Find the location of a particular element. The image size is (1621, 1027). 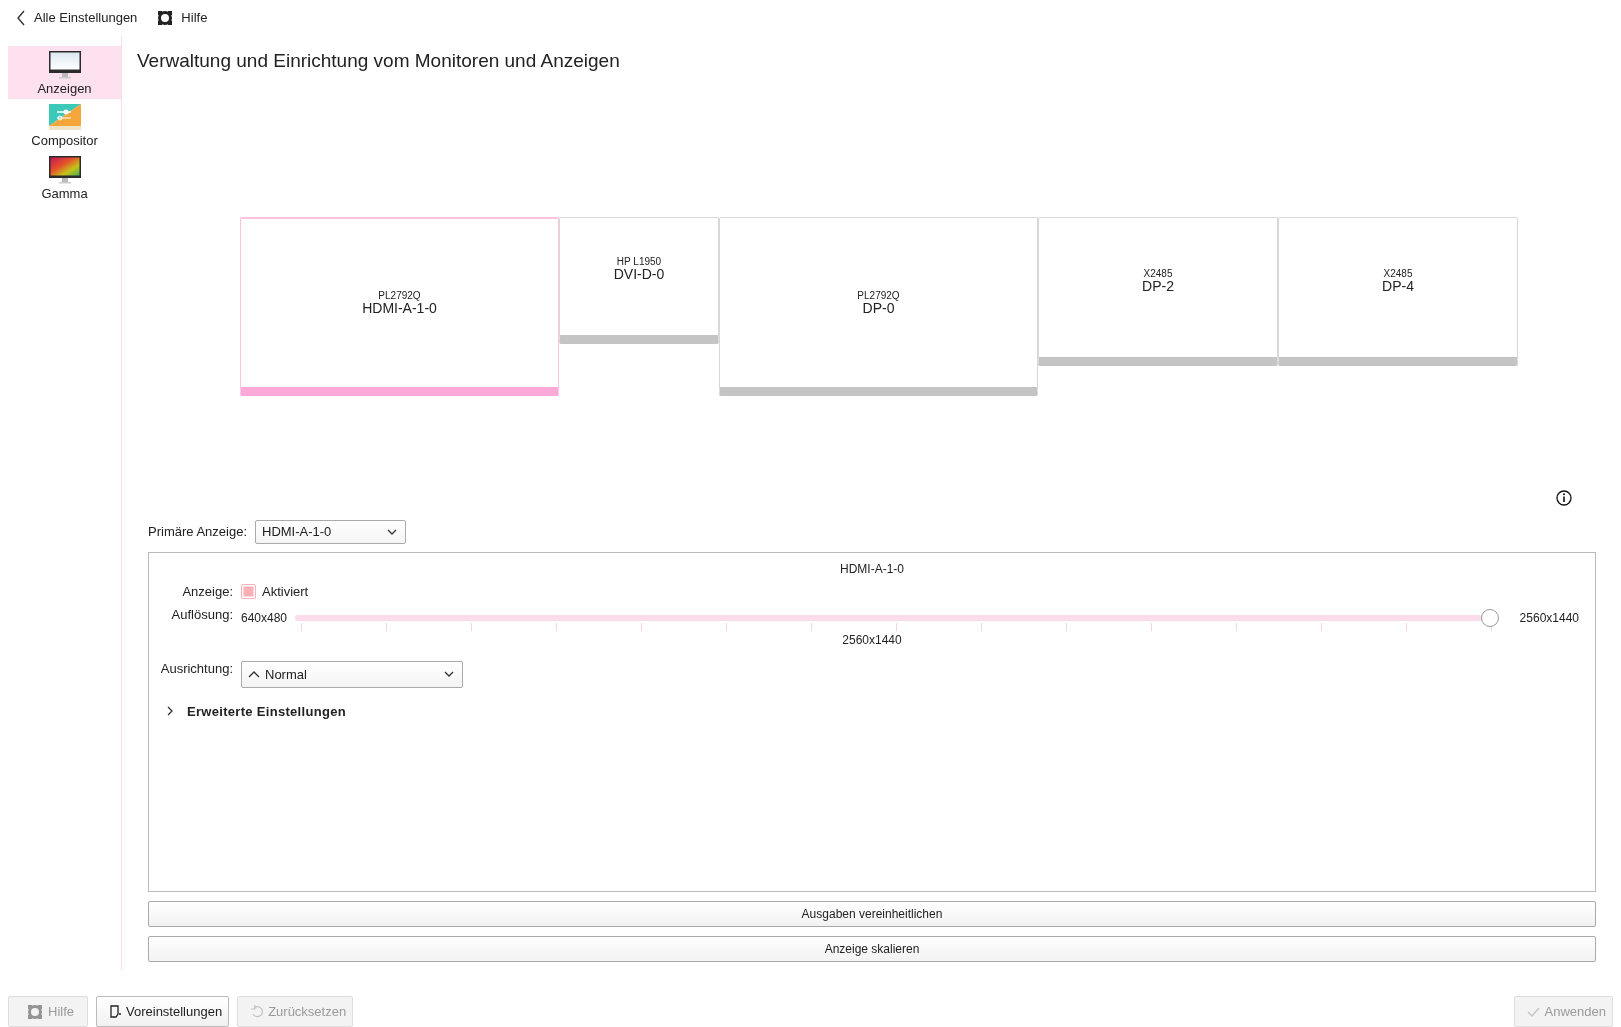

checkbox-label: Aktiviert is located at coordinates (285, 591).